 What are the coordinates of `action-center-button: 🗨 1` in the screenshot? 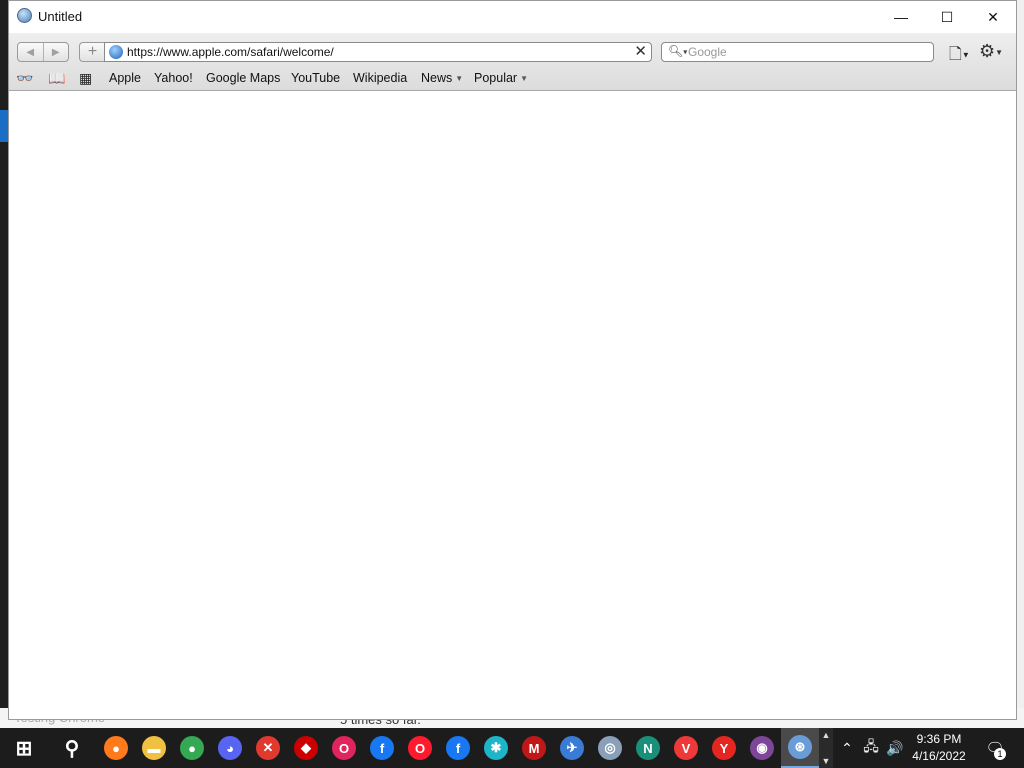 It's located at (995, 748).